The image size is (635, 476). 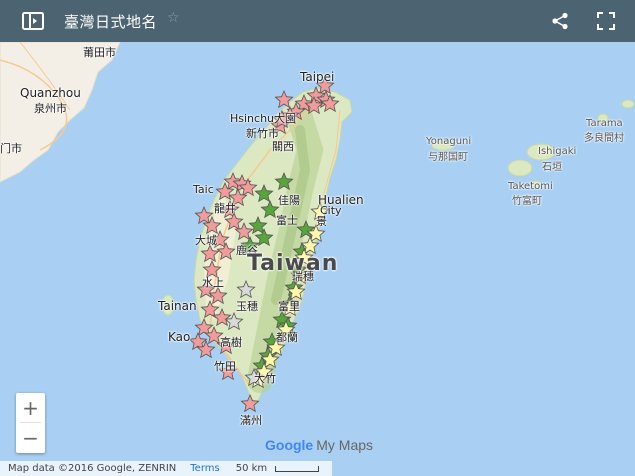 What do you see at coordinates (317, 21) in the screenshot?
I see `top-bar: 臺灣日式地名 ☆` at bounding box center [317, 21].